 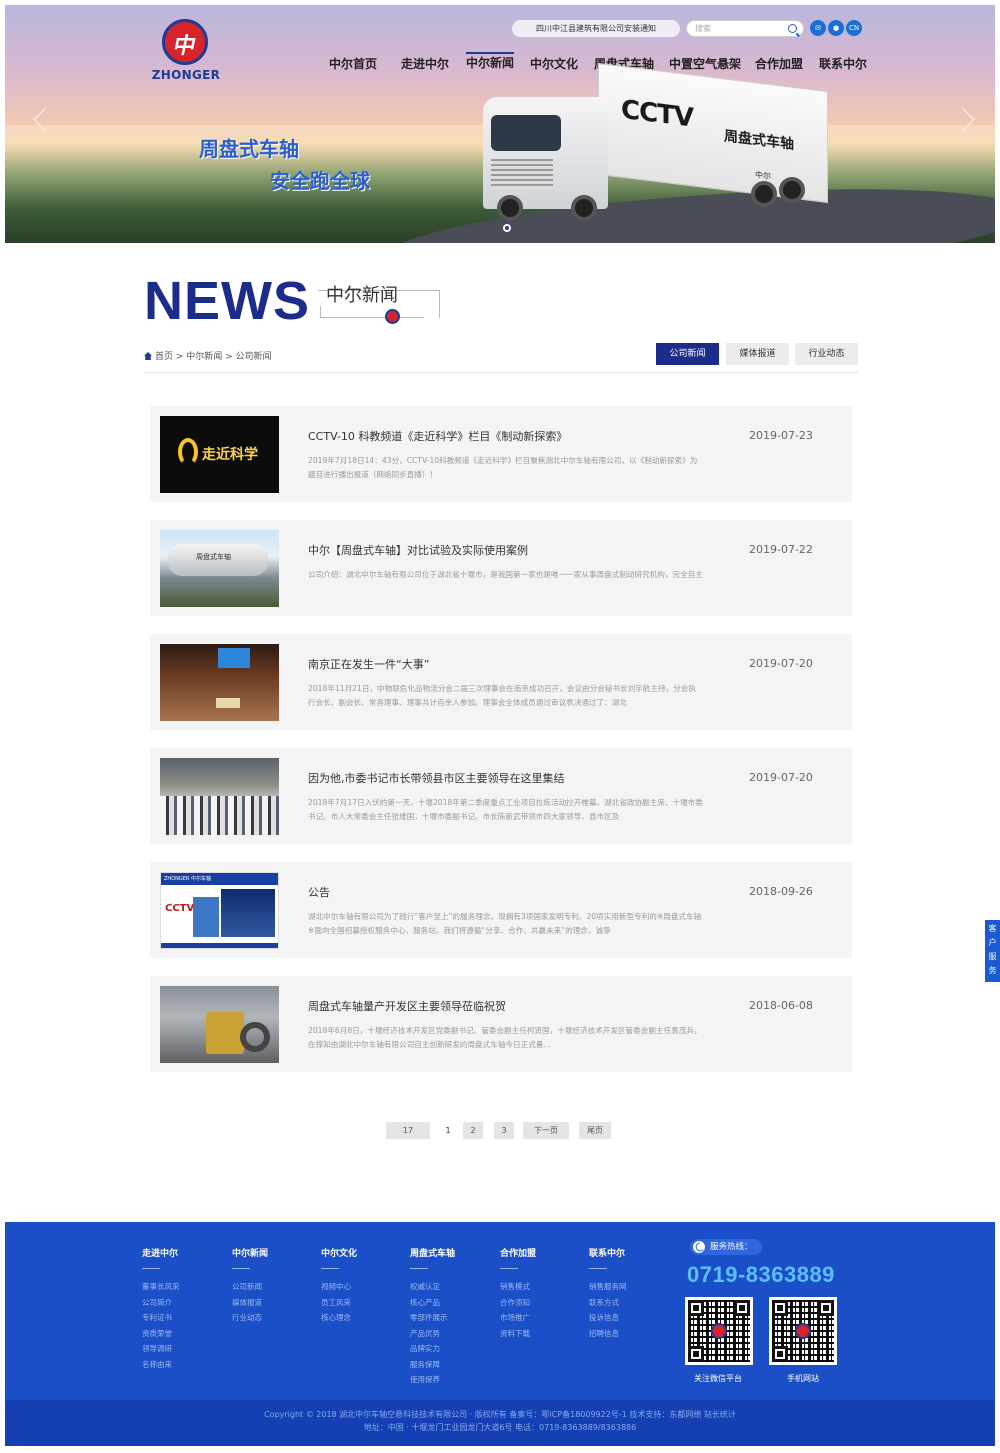 What do you see at coordinates (227, 301) in the screenshot?
I see `section-title-en: NEWS` at bounding box center [227, 301].